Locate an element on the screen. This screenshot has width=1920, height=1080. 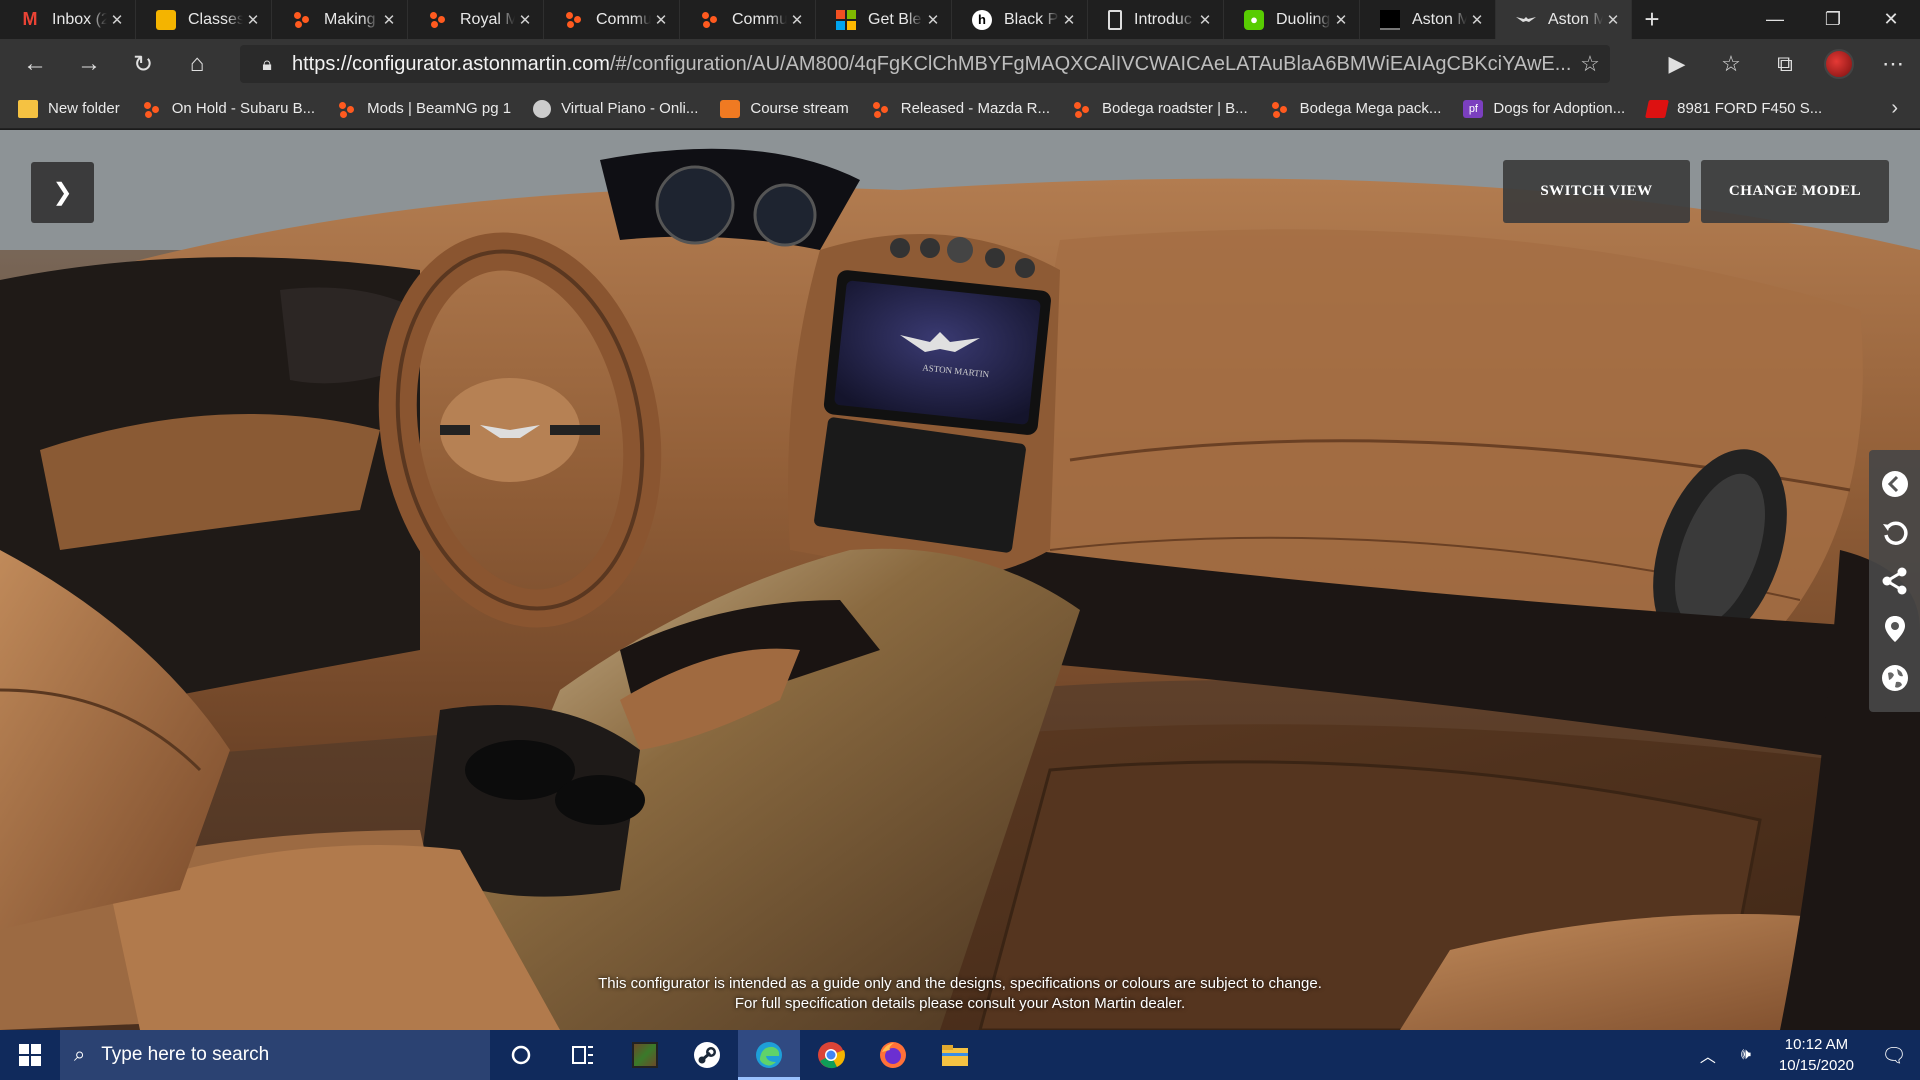
change-model-button: CHANGE MODEL is located at coordinates (1795, 191).